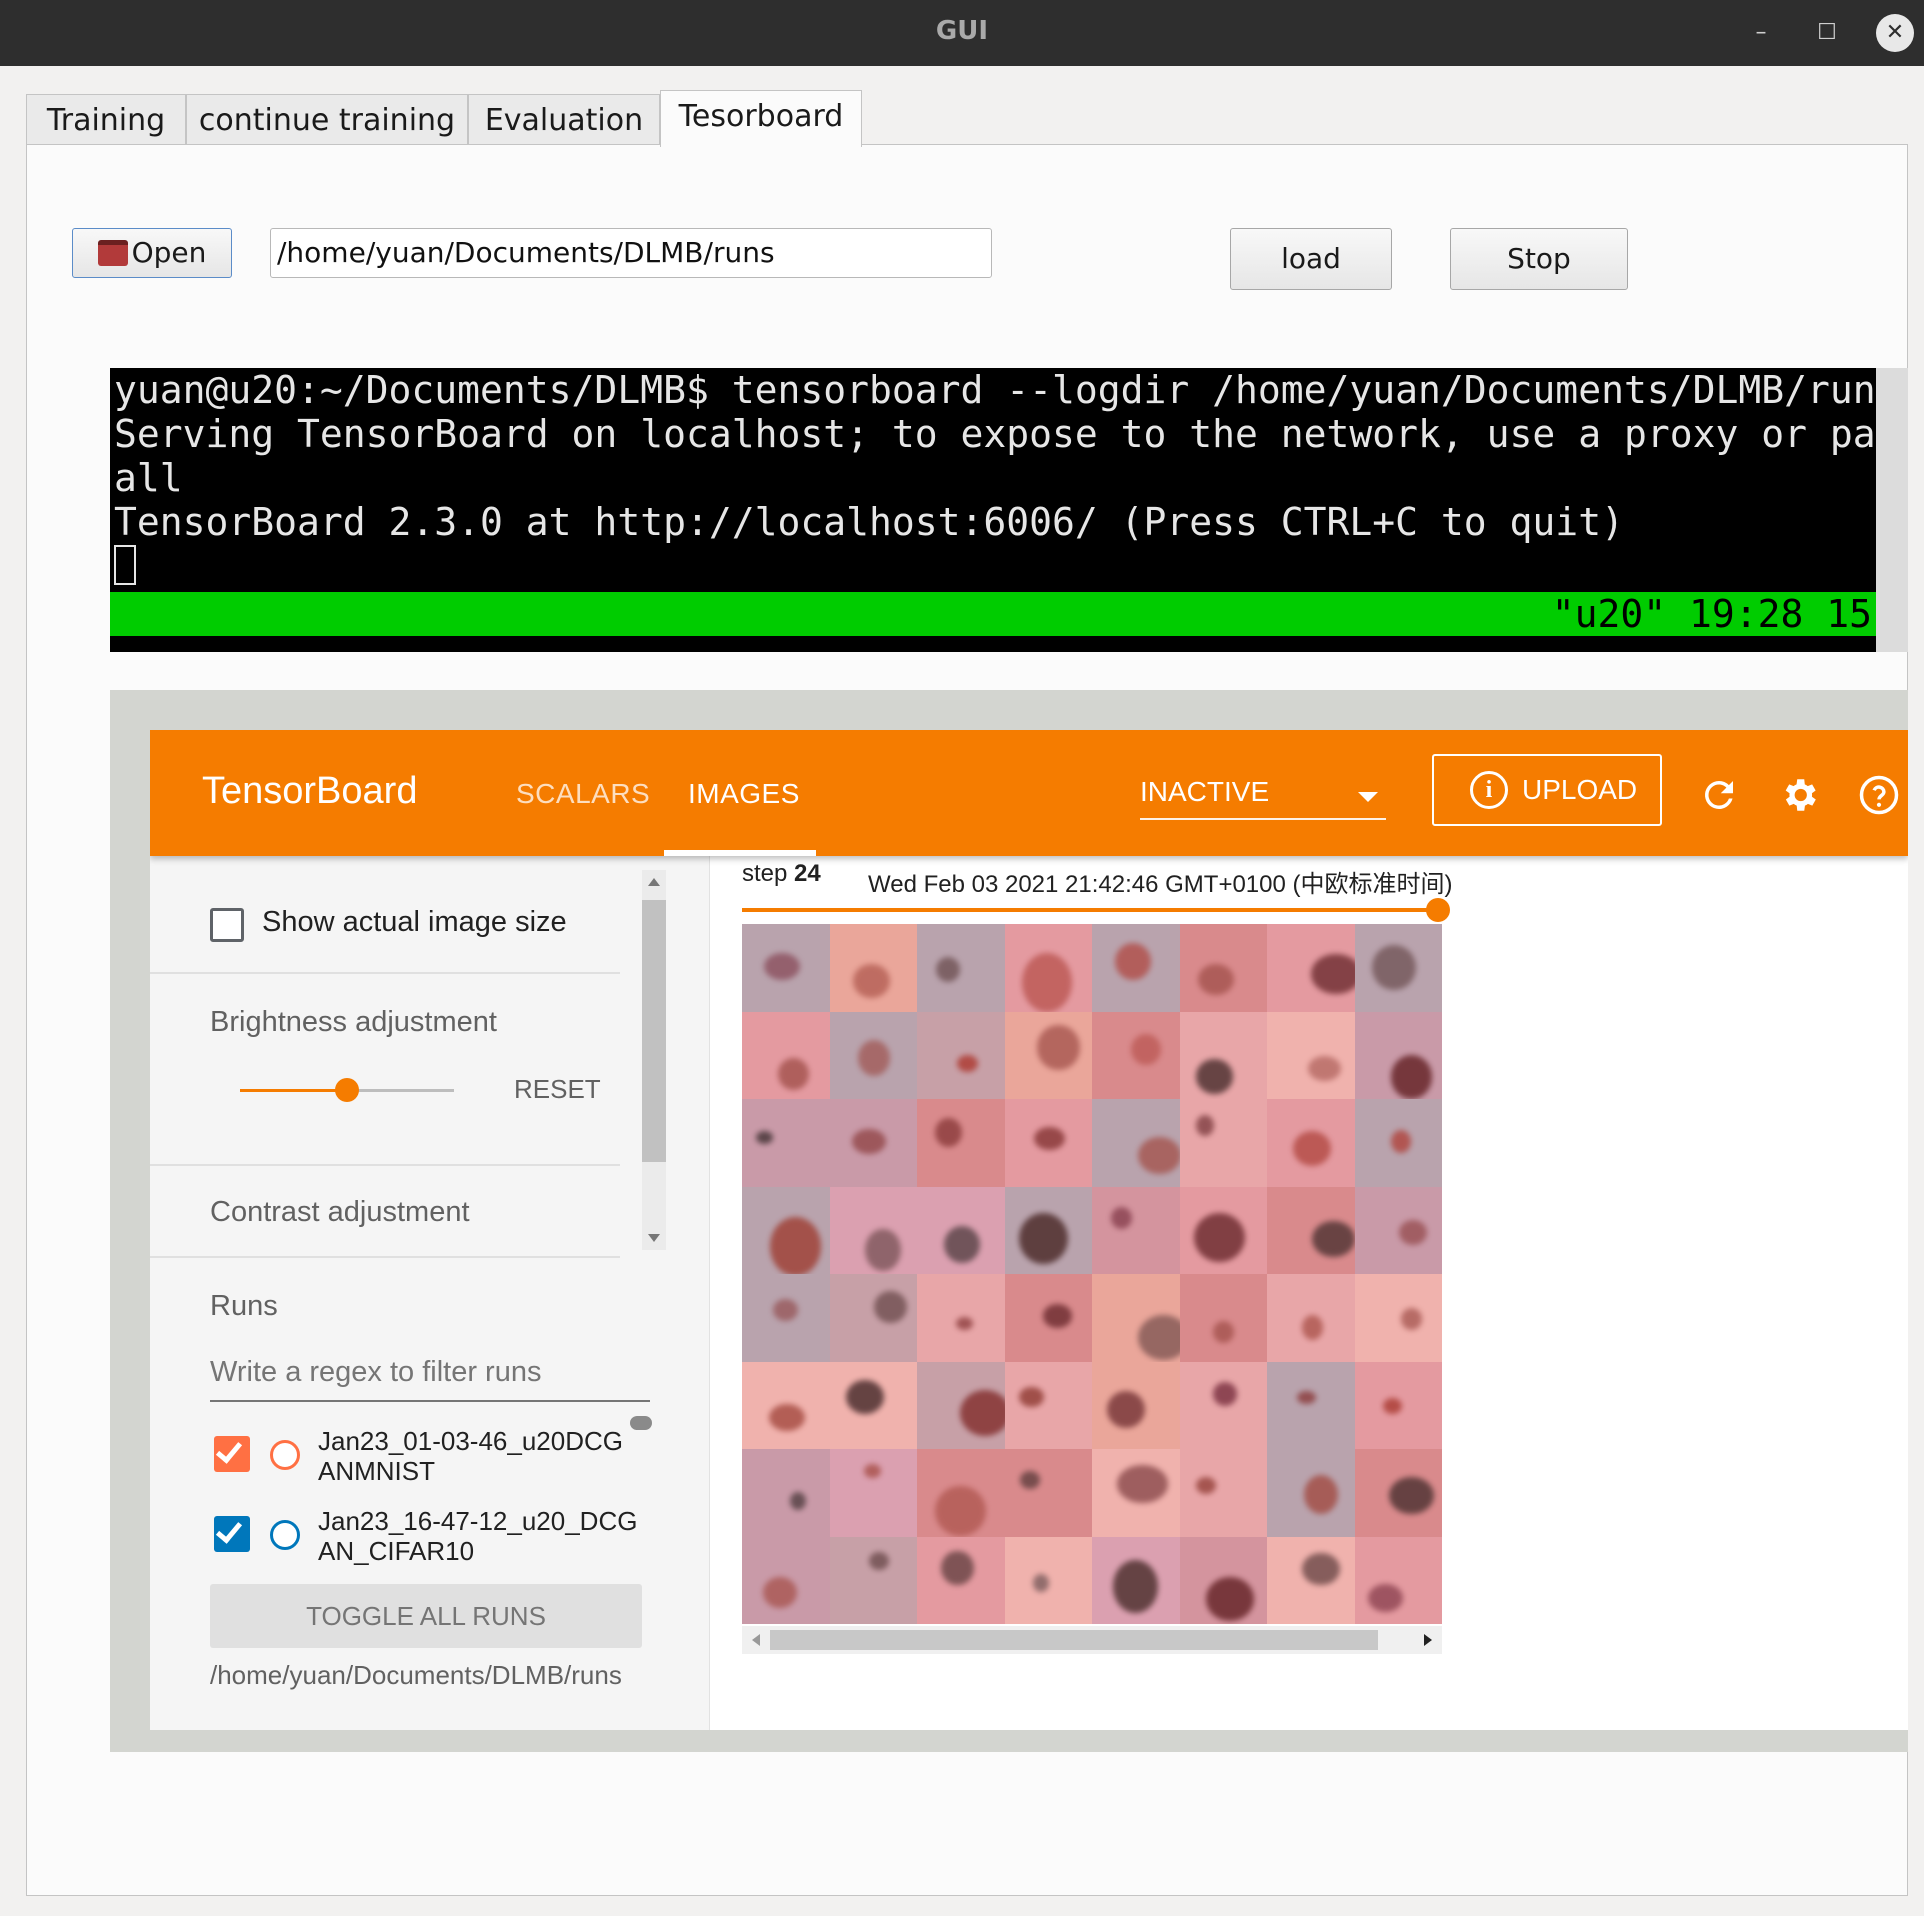  What do you see at coordinates (1438, 910) in the screenshot?
I see `step-slider-handle` at bounding box center [1438, 910].